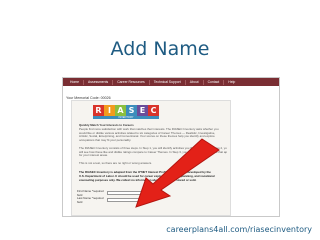  Describe the element at coordinates (128, 193) in the screenshot. I see `first-name-input` at that location.